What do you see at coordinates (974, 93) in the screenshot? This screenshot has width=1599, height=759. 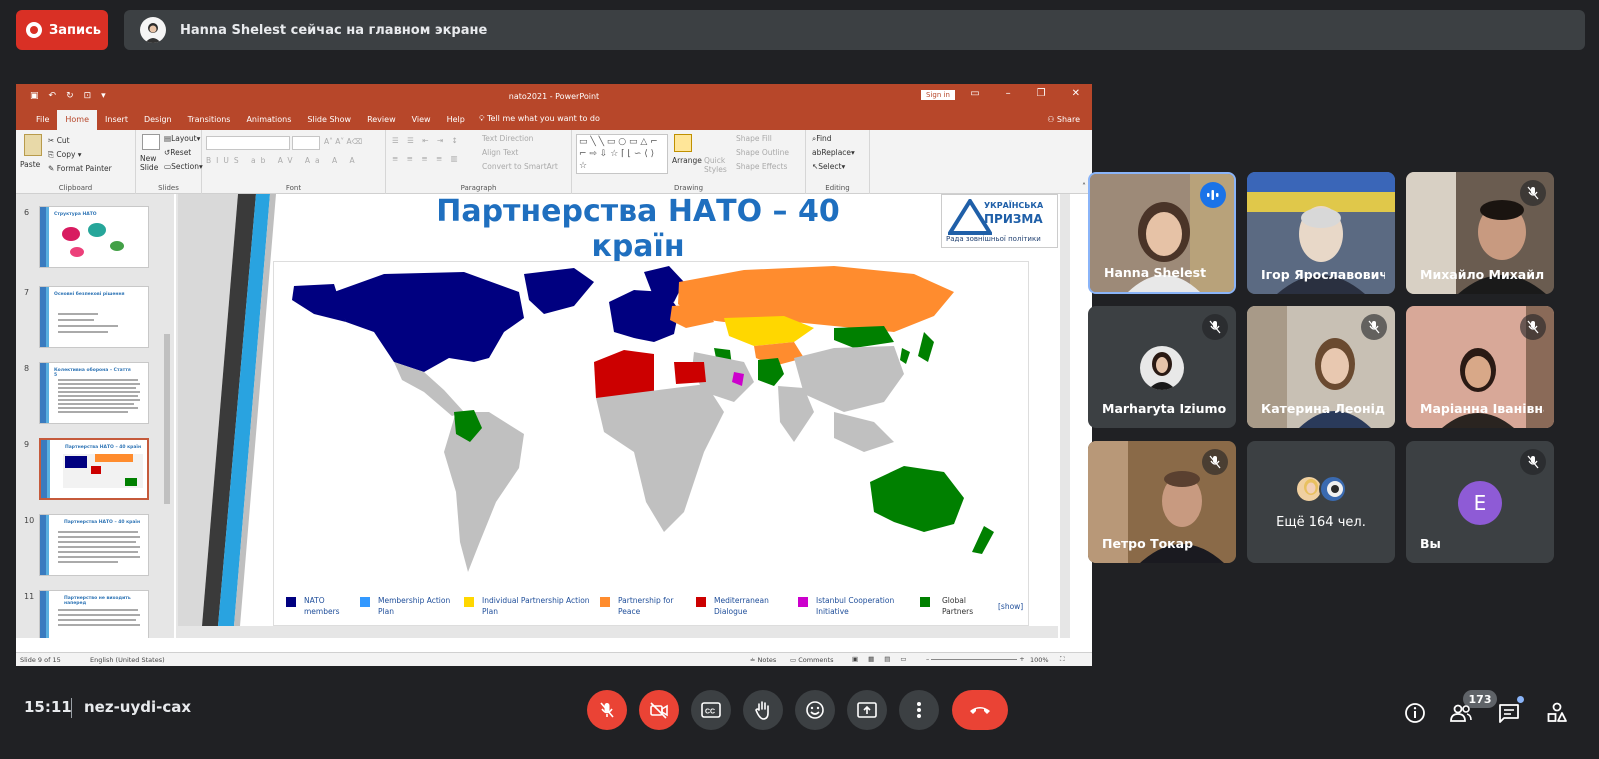 I see `ribbon-display-icon: ▭` at bounding box center [974, 93].